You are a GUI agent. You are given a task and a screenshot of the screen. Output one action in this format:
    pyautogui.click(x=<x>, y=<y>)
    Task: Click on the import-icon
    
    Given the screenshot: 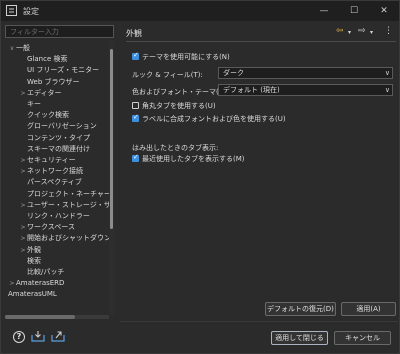 What is the action you would take?
    pyautogui.click(x=38, y=336)
    